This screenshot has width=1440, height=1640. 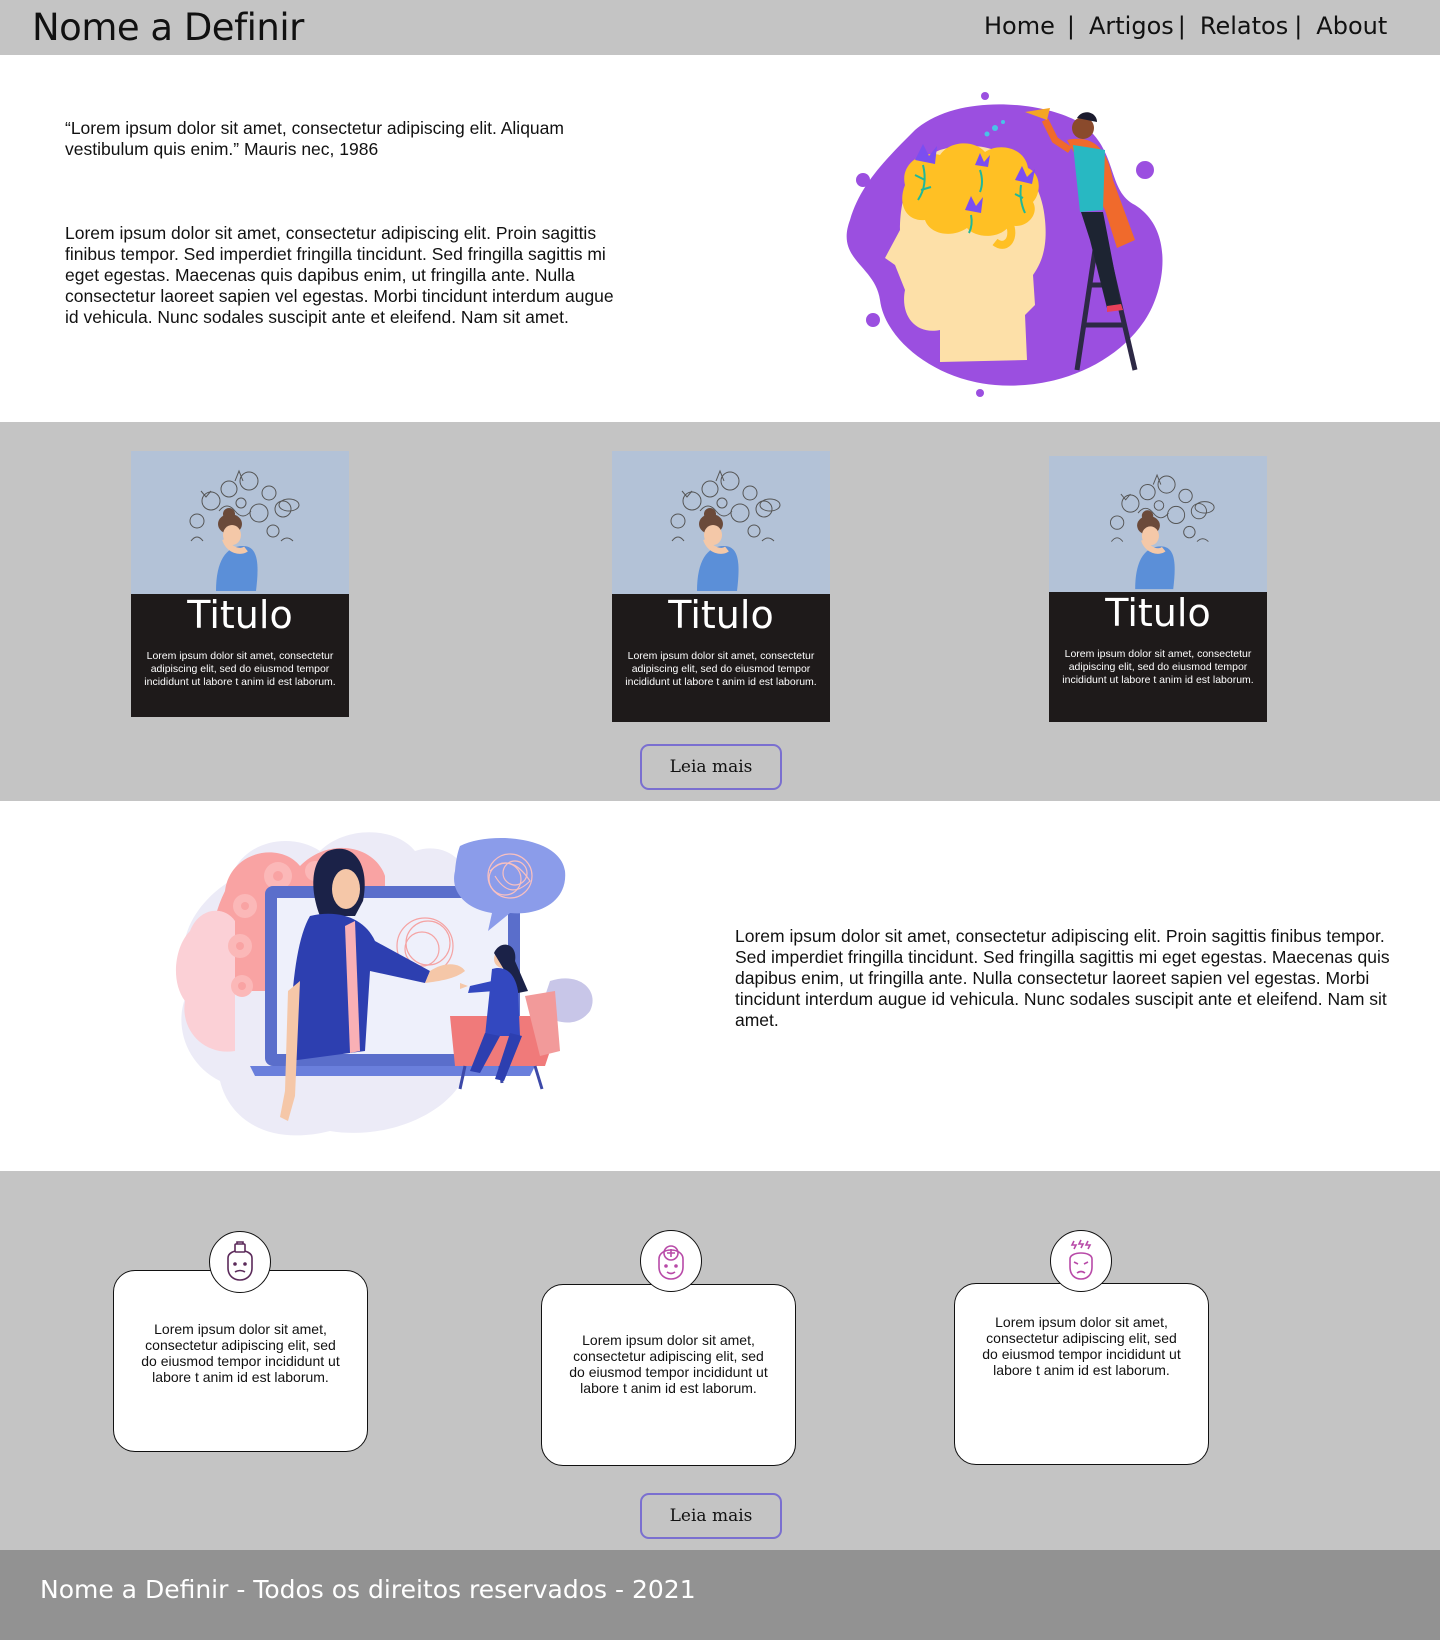 What do you see at coordinates (1019, 26) in the screenshot?
I see `nav-home: Home` at bounding box center [1019, 26].